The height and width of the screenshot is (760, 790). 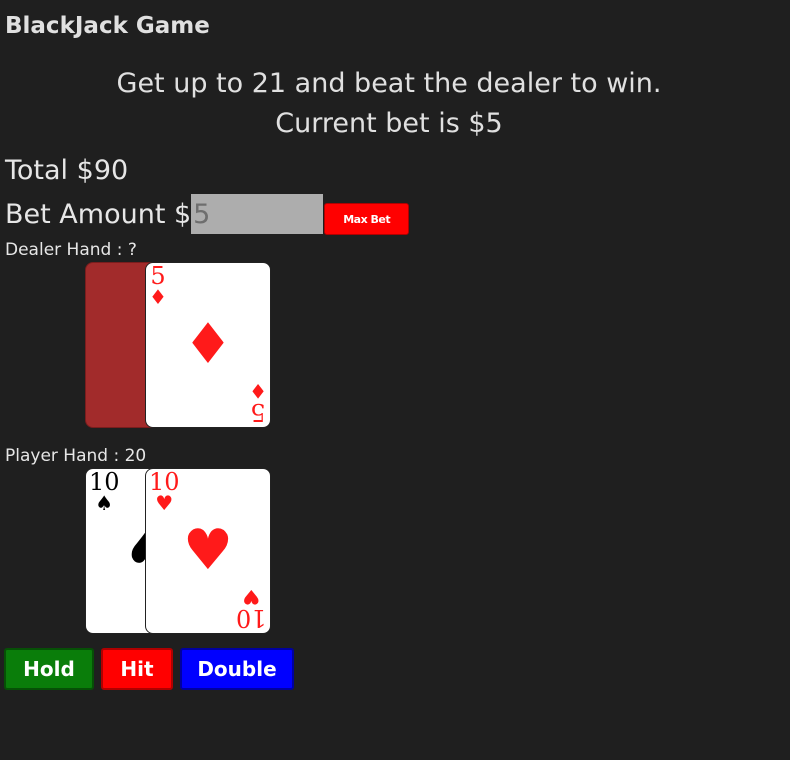 What do you see at coordinates (104, 503) in the screenshot?
I see `spade-icon: ♠` at bounding box center [104, 503].